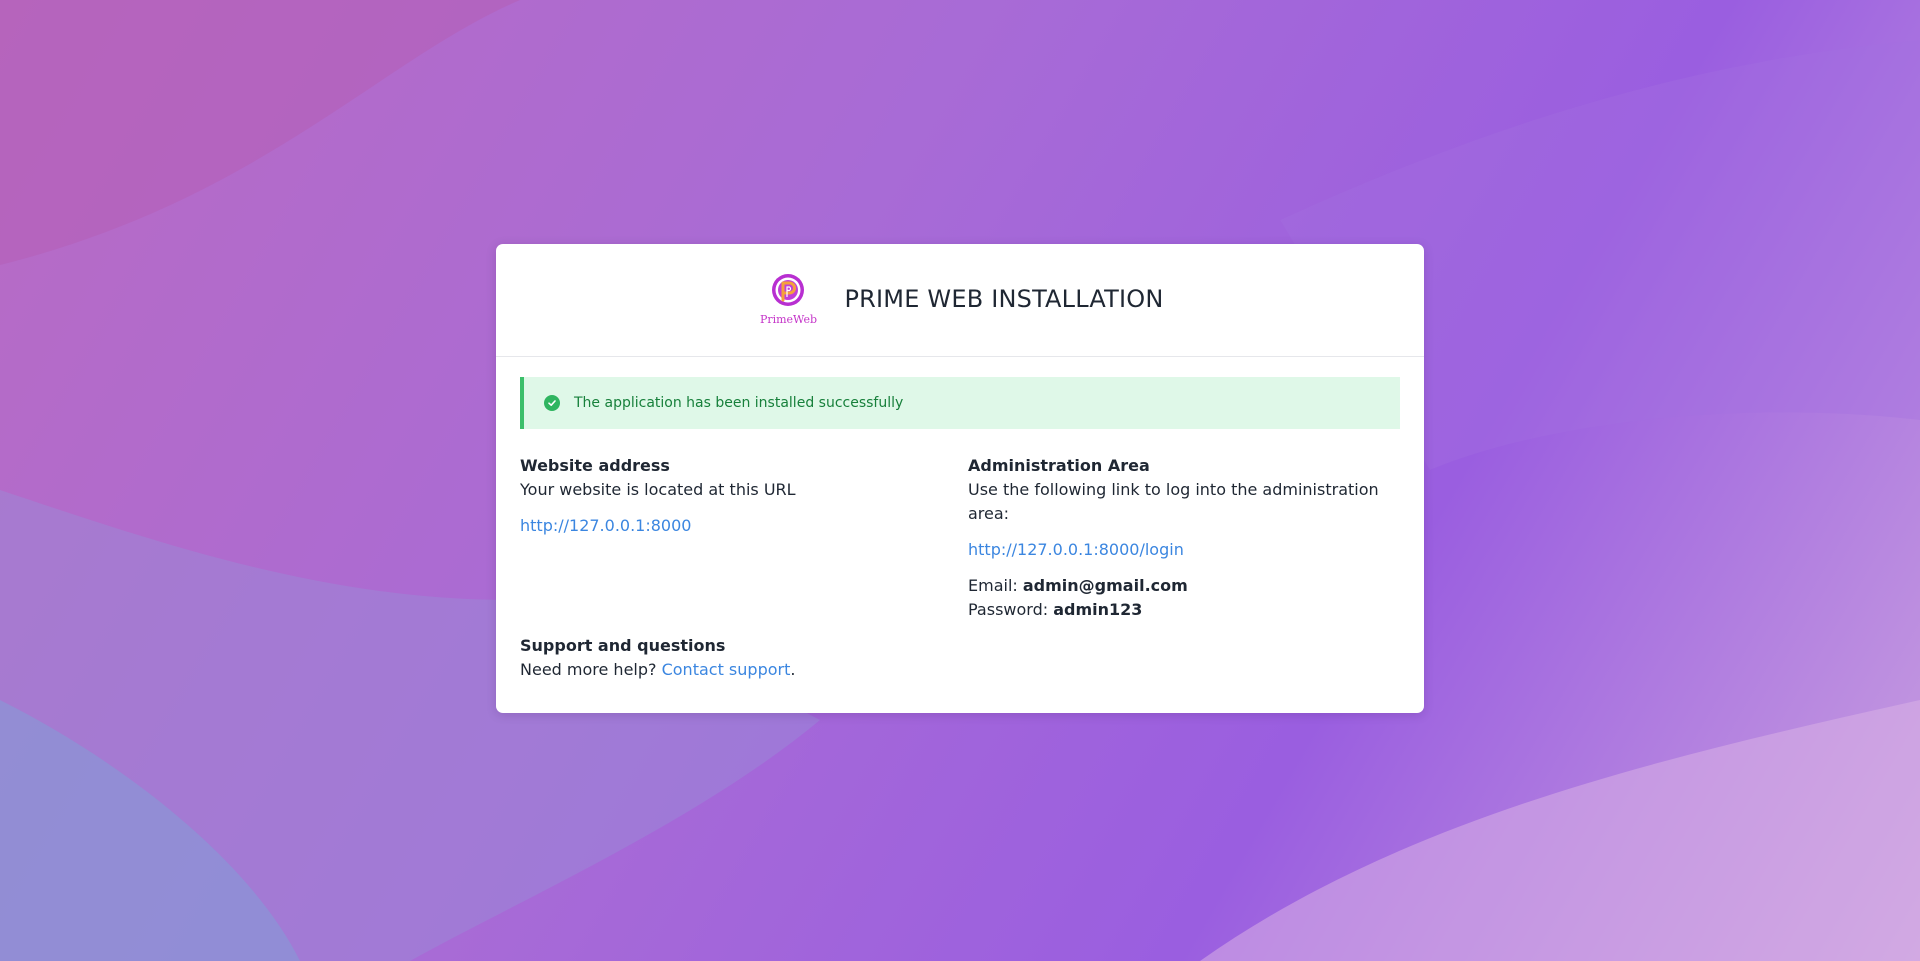 The width and height of the screenshot is (1920, 961). What do you see at coordinates (788, 290) in the screenshot?
I see `primeweb-logo-icon` at bounding box center [788, 290].